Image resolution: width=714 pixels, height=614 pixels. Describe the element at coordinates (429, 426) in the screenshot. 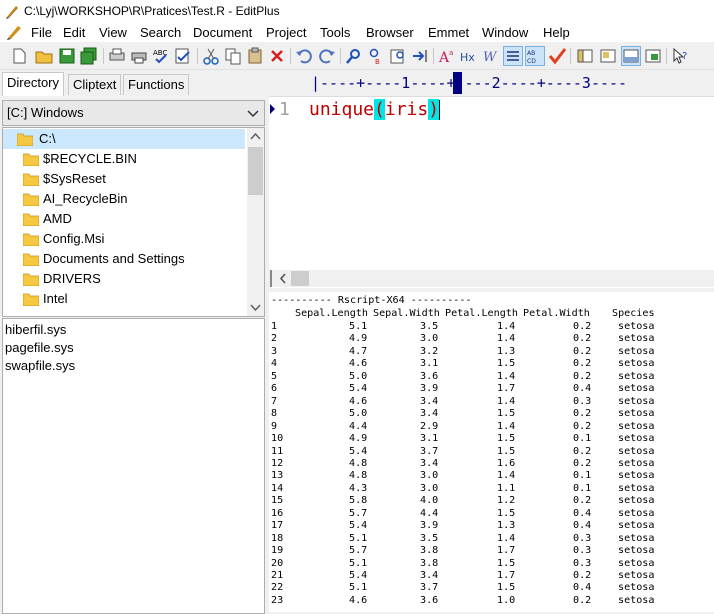

I see `output-cell: 2.9` at that location.